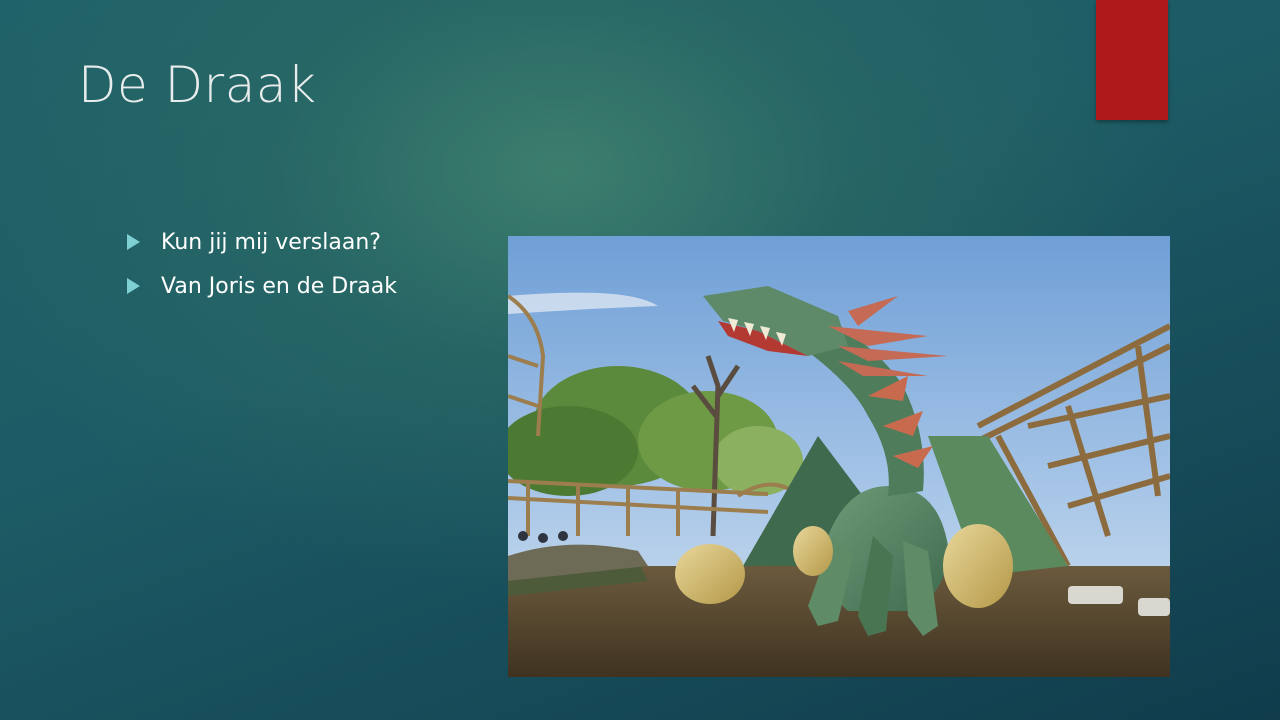 This screenshot has height=720, width=1280. I want to click on accent-tab, so click(1132, 60).